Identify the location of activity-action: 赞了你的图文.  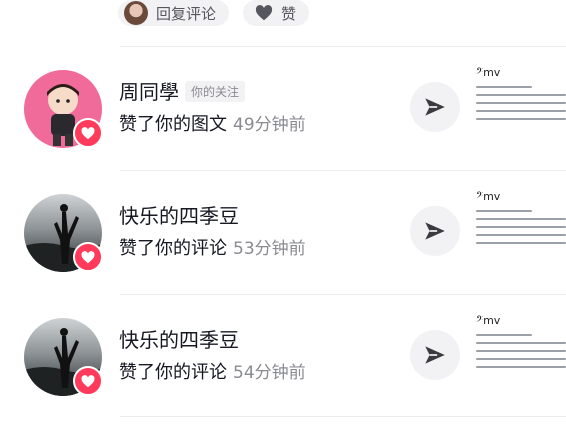
(173, 124).